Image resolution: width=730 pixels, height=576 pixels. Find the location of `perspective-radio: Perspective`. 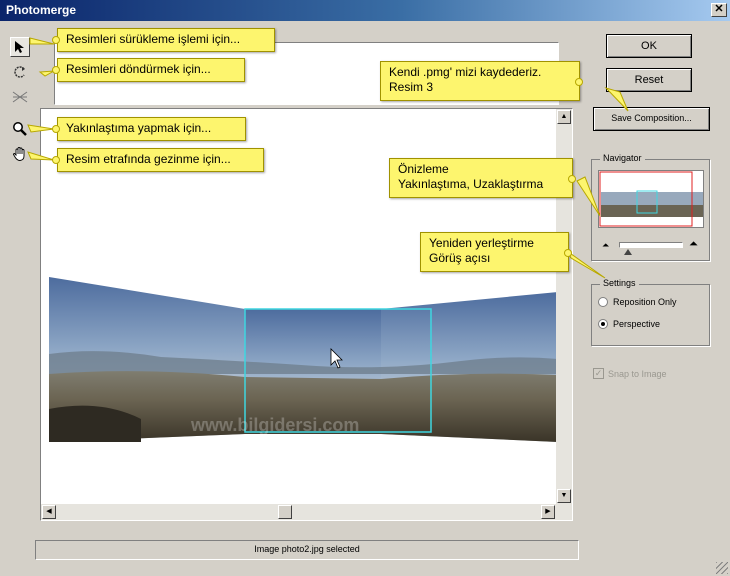

perspective-radio: Perspective is located at coordinates (629, 324).